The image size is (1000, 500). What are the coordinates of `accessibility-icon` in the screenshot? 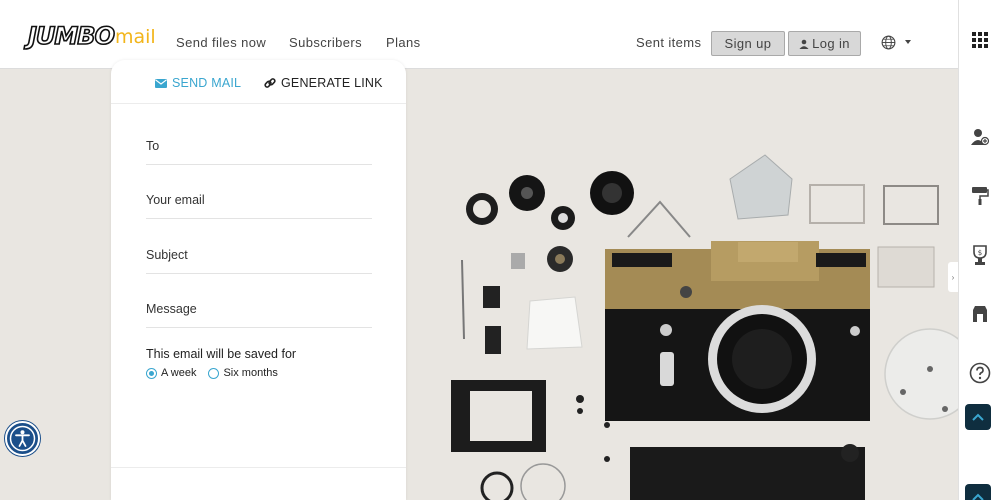 It's located at (22, 438).